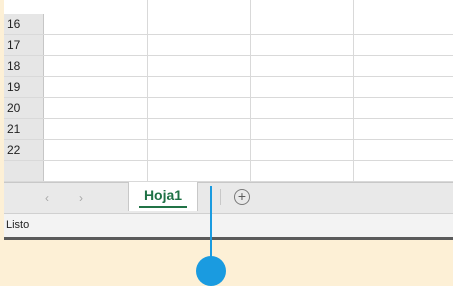 The width and height of the screenshot is (453, 286). What do you see at coordinates (228, 238) in the screenshot?
I see `window-bottom-border` at bounding box center [228, 238].